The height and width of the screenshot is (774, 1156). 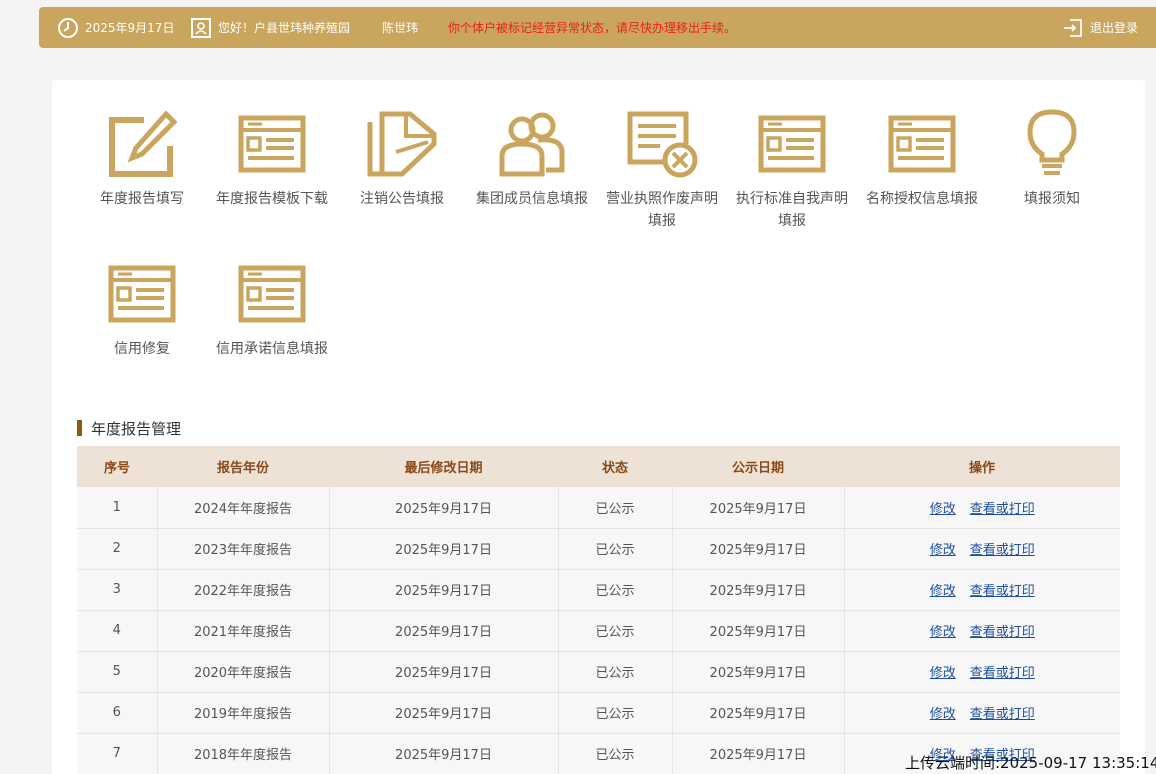 I want to click on date-display: 2025年9月17日, so click(x=115, y=27).